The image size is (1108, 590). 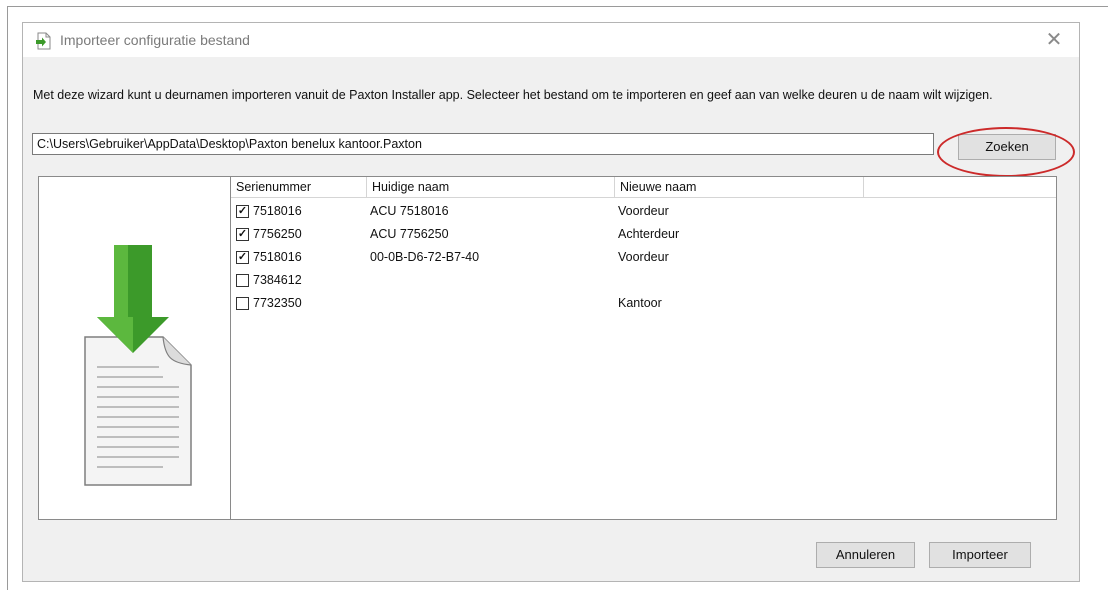 What do you see at coordinates (155, 40) in the screenshot?
I see `window-title: Importeer configuratie bestand` at bounding box center [155, 40].